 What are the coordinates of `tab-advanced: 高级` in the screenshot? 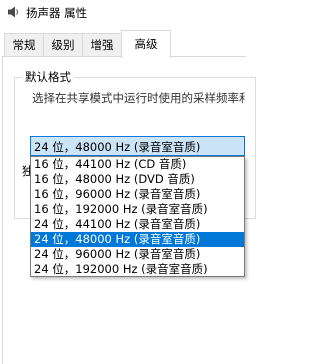 It's located at (146, 44).